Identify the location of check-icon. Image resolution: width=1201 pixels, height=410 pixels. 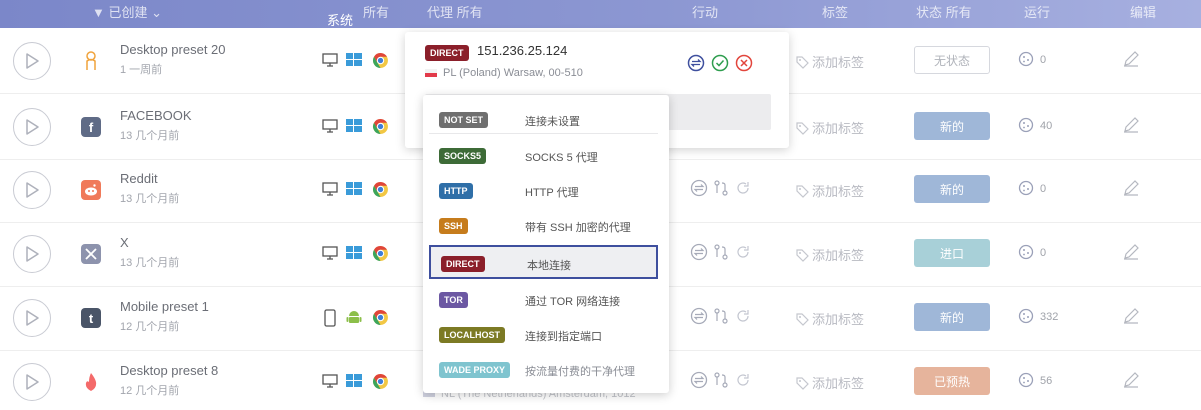
(720, 63).